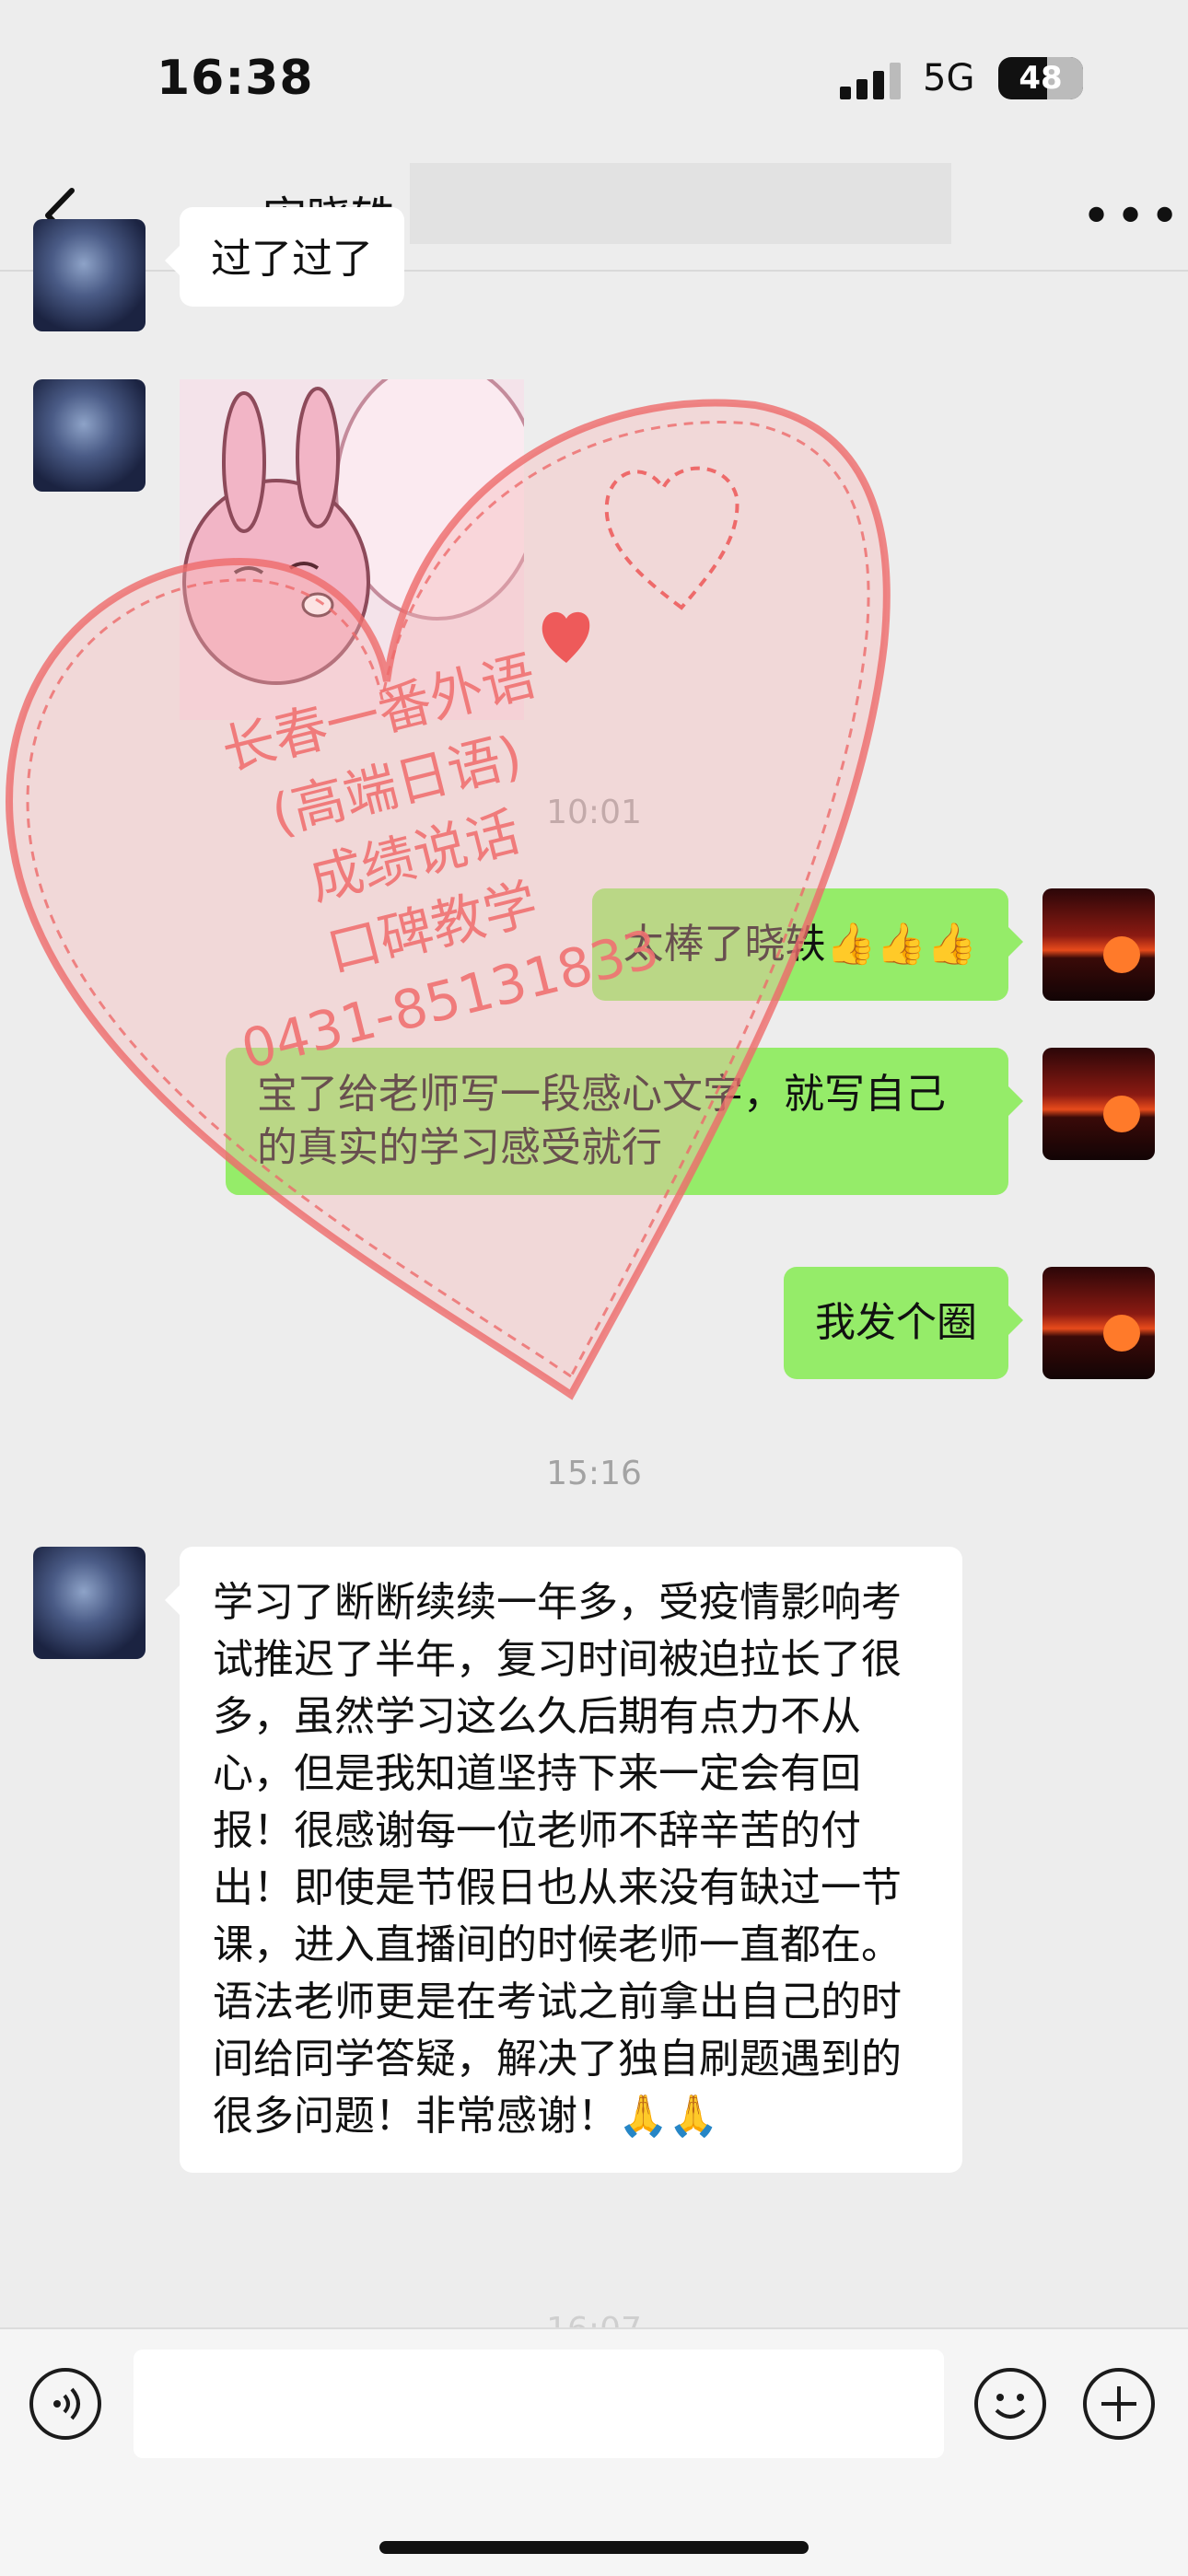  I want to click on battery-indicator: 48, so click(1040, 78).